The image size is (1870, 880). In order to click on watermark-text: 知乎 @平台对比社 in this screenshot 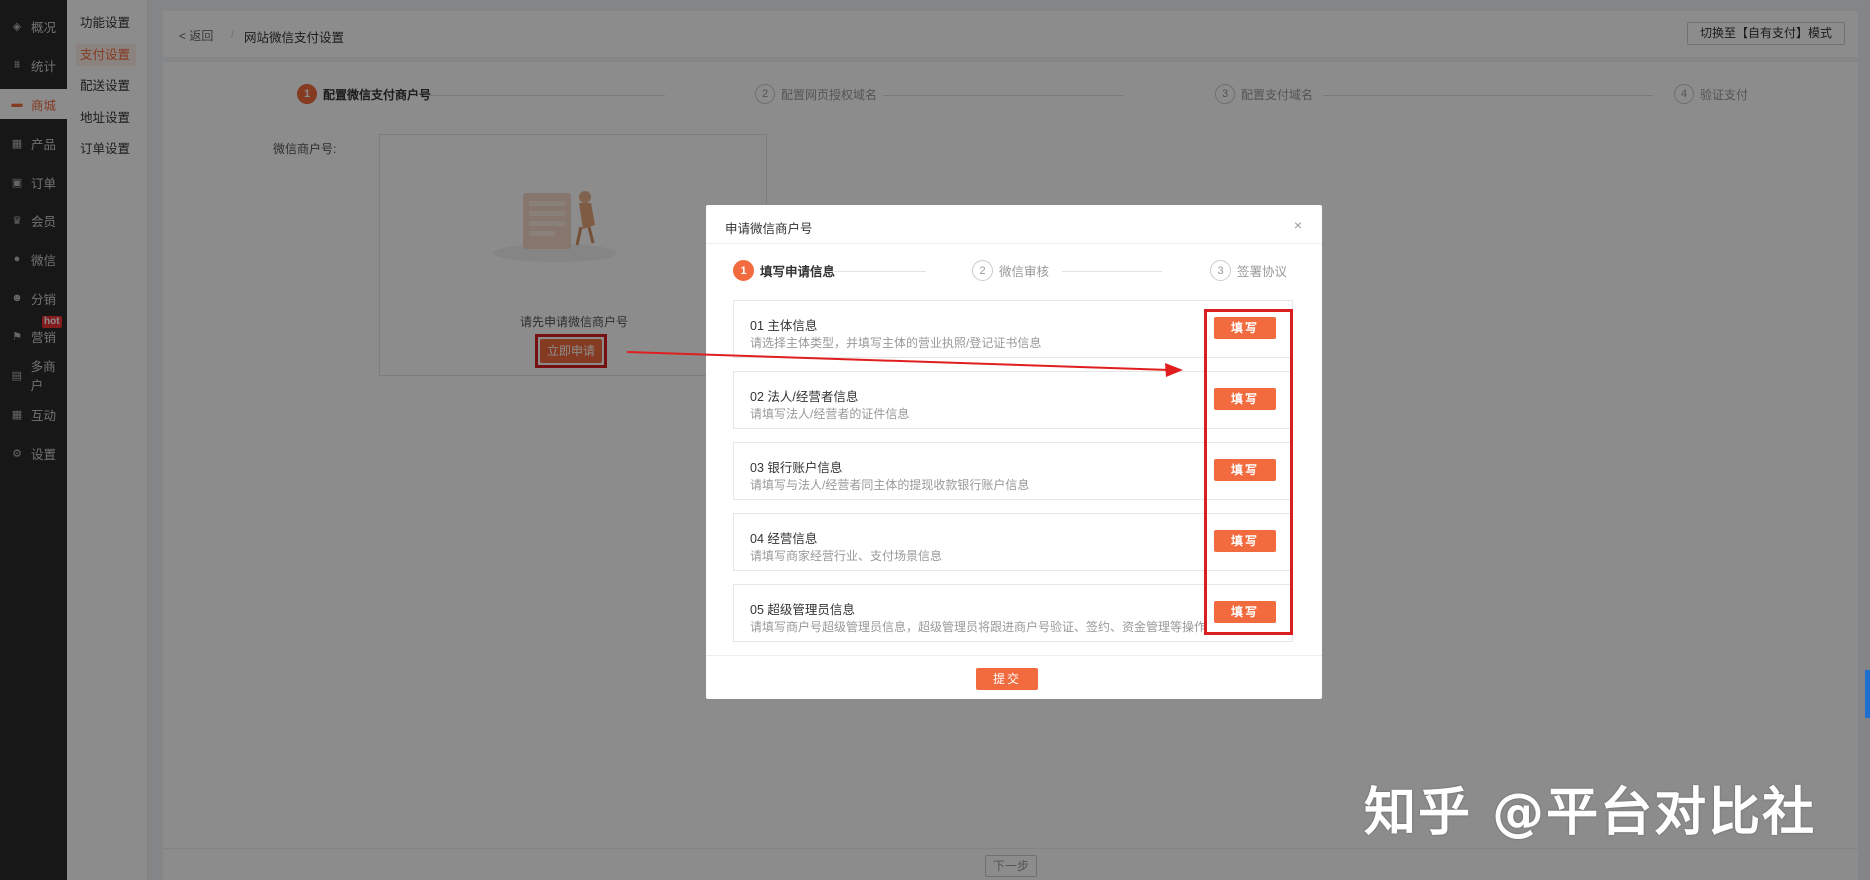, I will do `click(1590, 813)`.